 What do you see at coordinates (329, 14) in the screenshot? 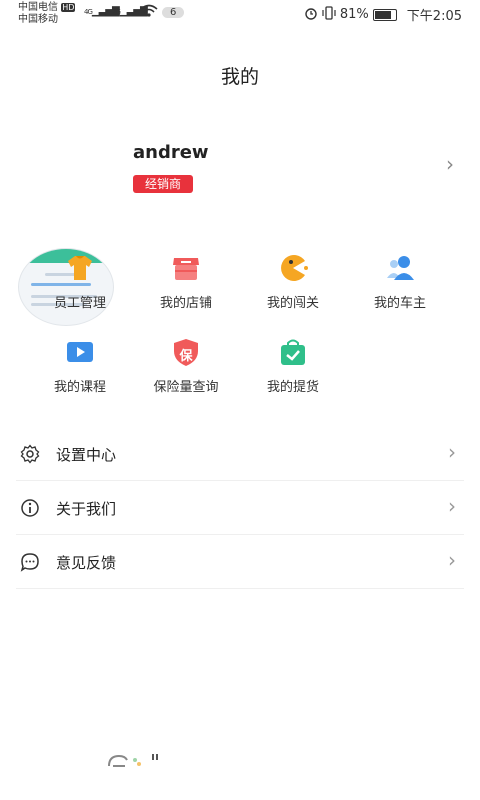
I see `vibrate-icon` at bounding box center [329, 14].